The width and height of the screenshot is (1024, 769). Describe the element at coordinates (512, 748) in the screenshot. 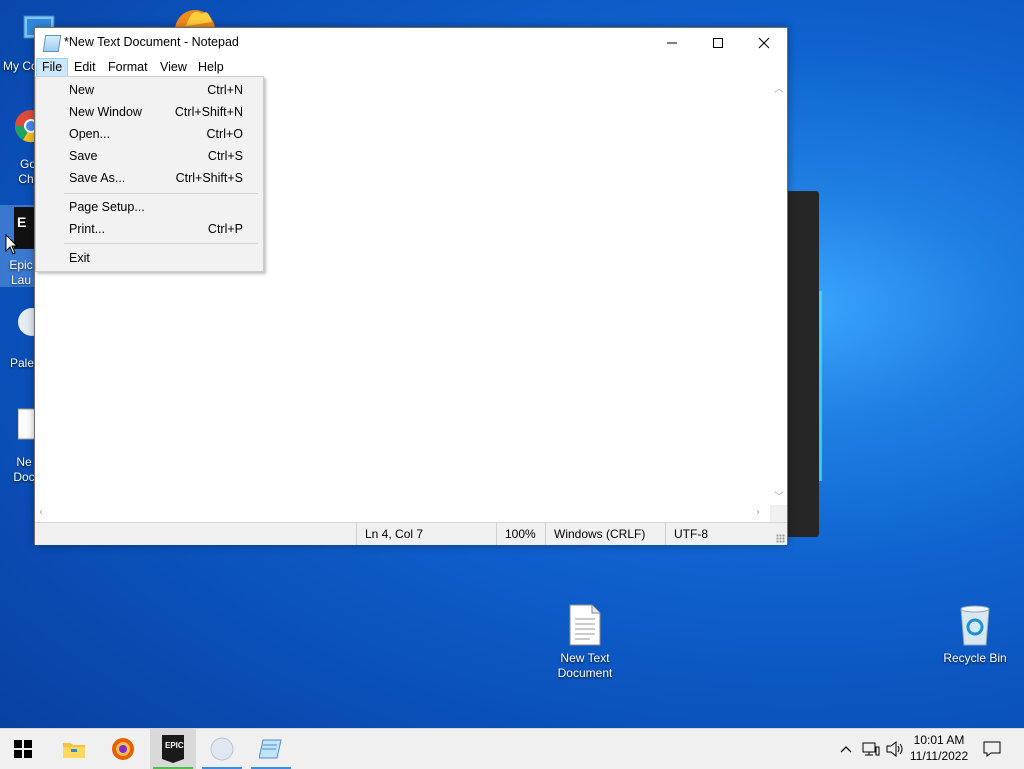

I see `taskbar: EPIC 10:01 AM 11/11/2022` at that location.